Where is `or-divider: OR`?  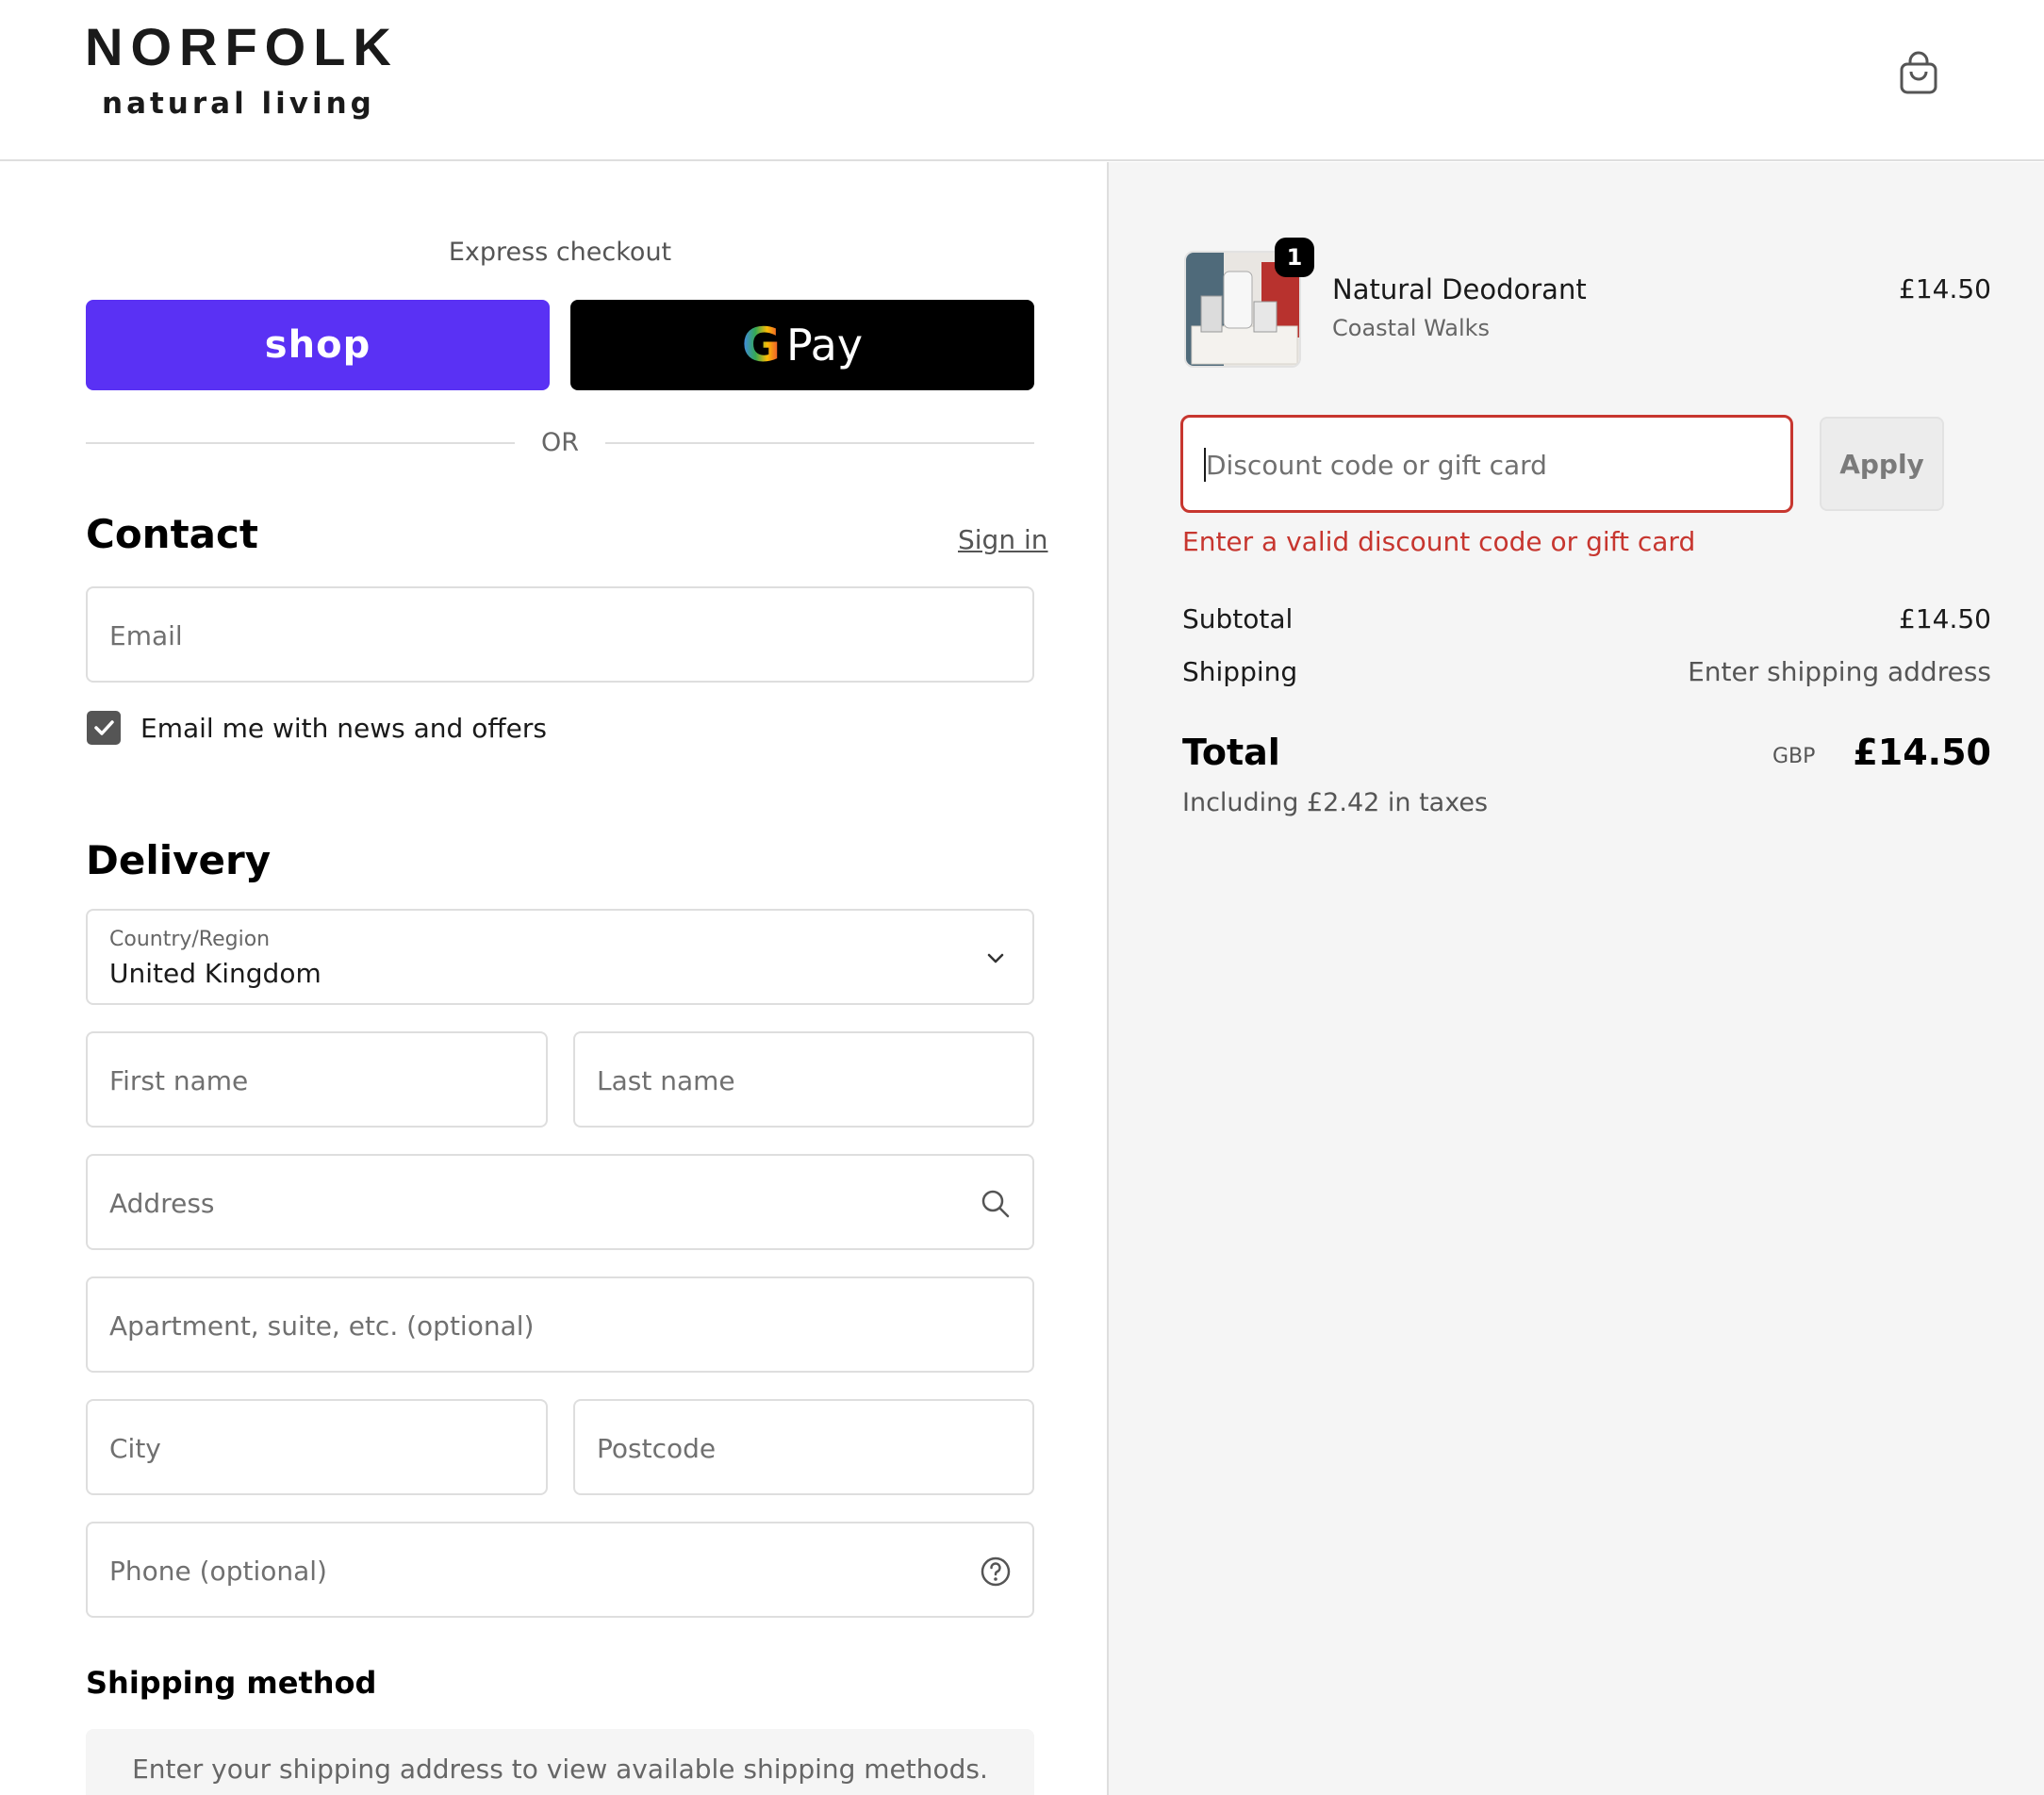
or-divider: OR is located at coordinates (560, 442).